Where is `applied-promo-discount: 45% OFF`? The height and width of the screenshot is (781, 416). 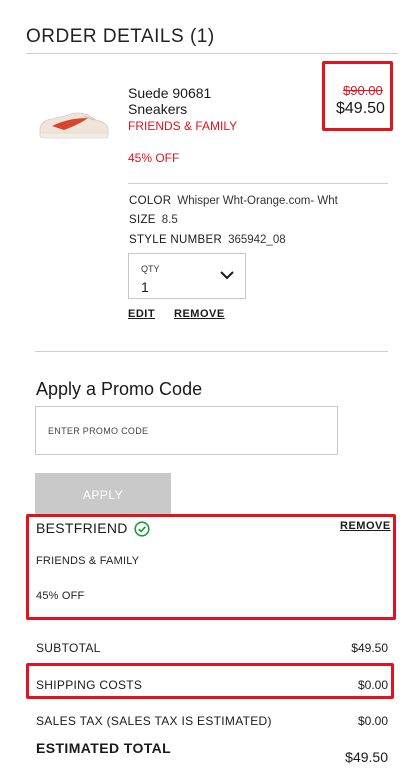 applied-promo-discount: 45% OFF is located at coordinates (60, 596).